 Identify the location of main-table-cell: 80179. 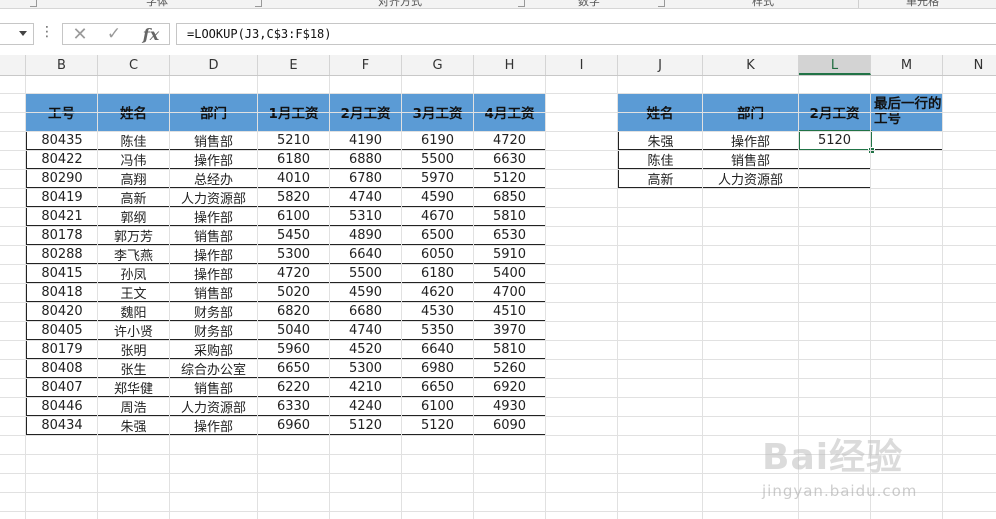
(62, 349).